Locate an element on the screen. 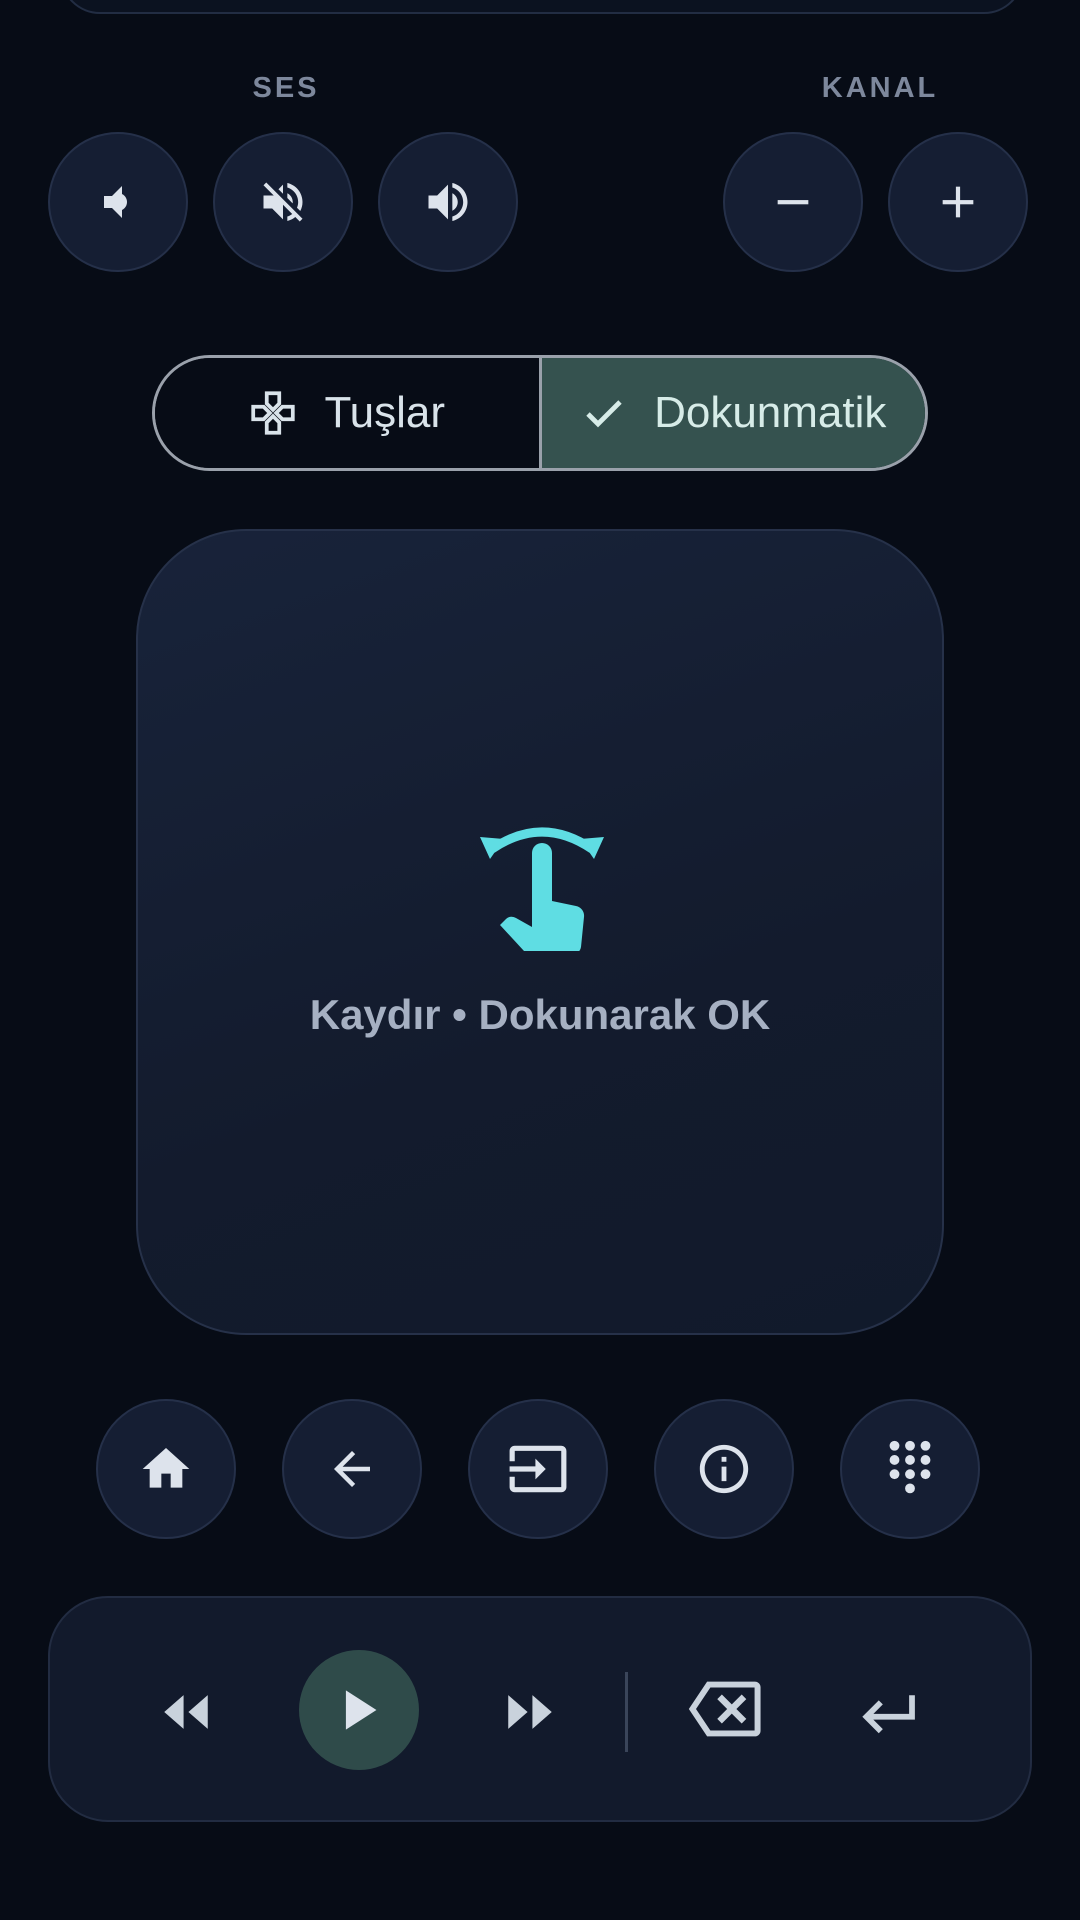 The width and height of the screenshot is (1080, 1920). home-icon is located at coordinates (166, 1468).